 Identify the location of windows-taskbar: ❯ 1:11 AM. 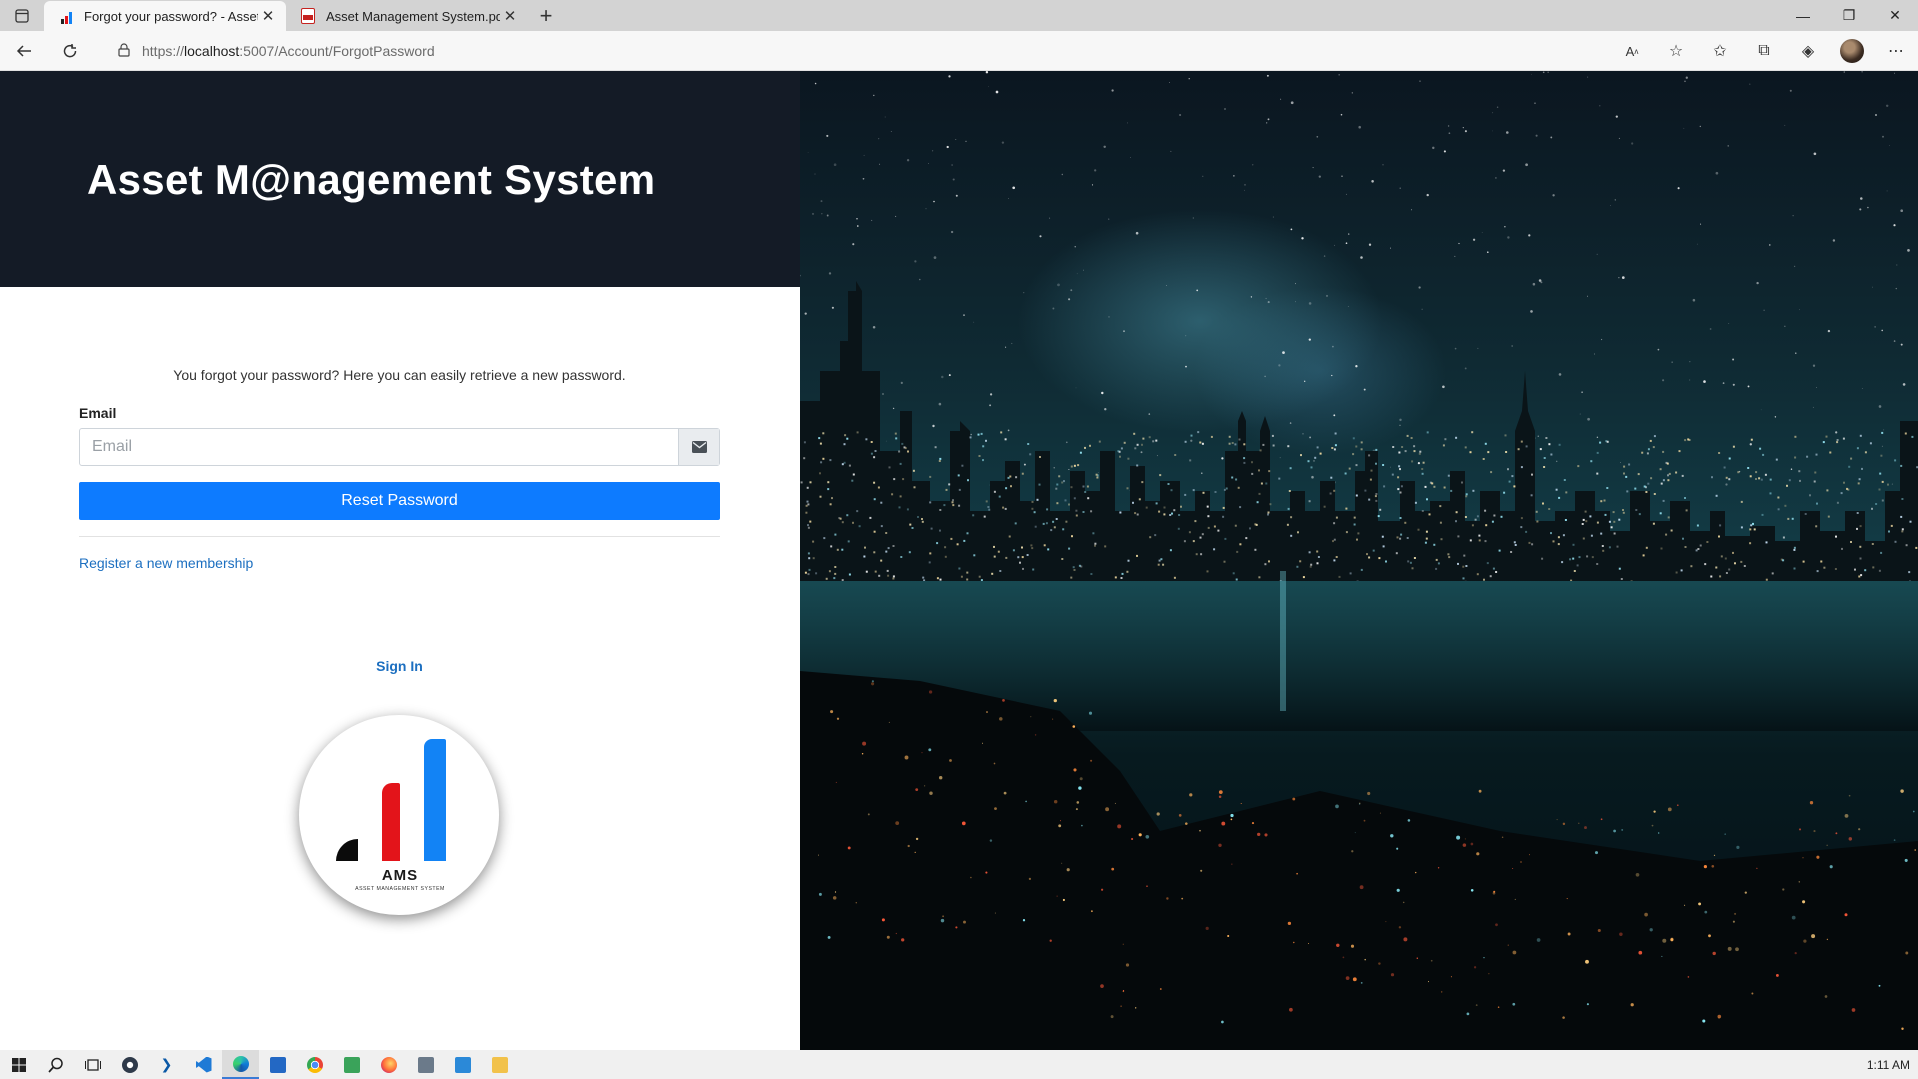
(959, 1064).